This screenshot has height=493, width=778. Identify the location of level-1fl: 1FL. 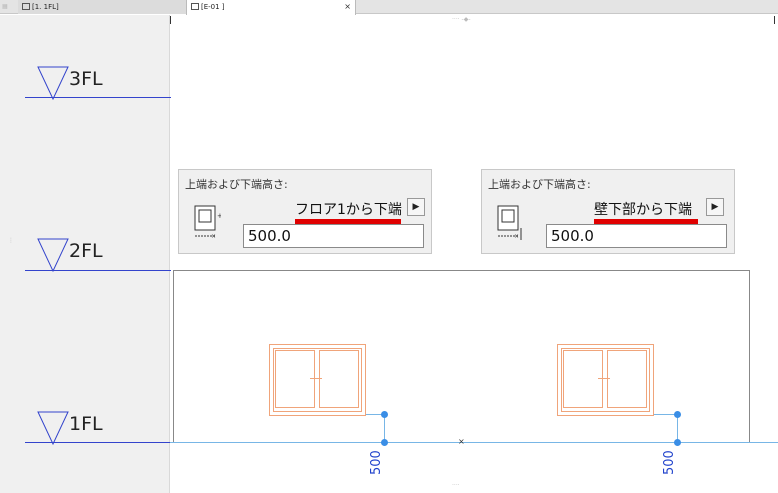
(98, 429).